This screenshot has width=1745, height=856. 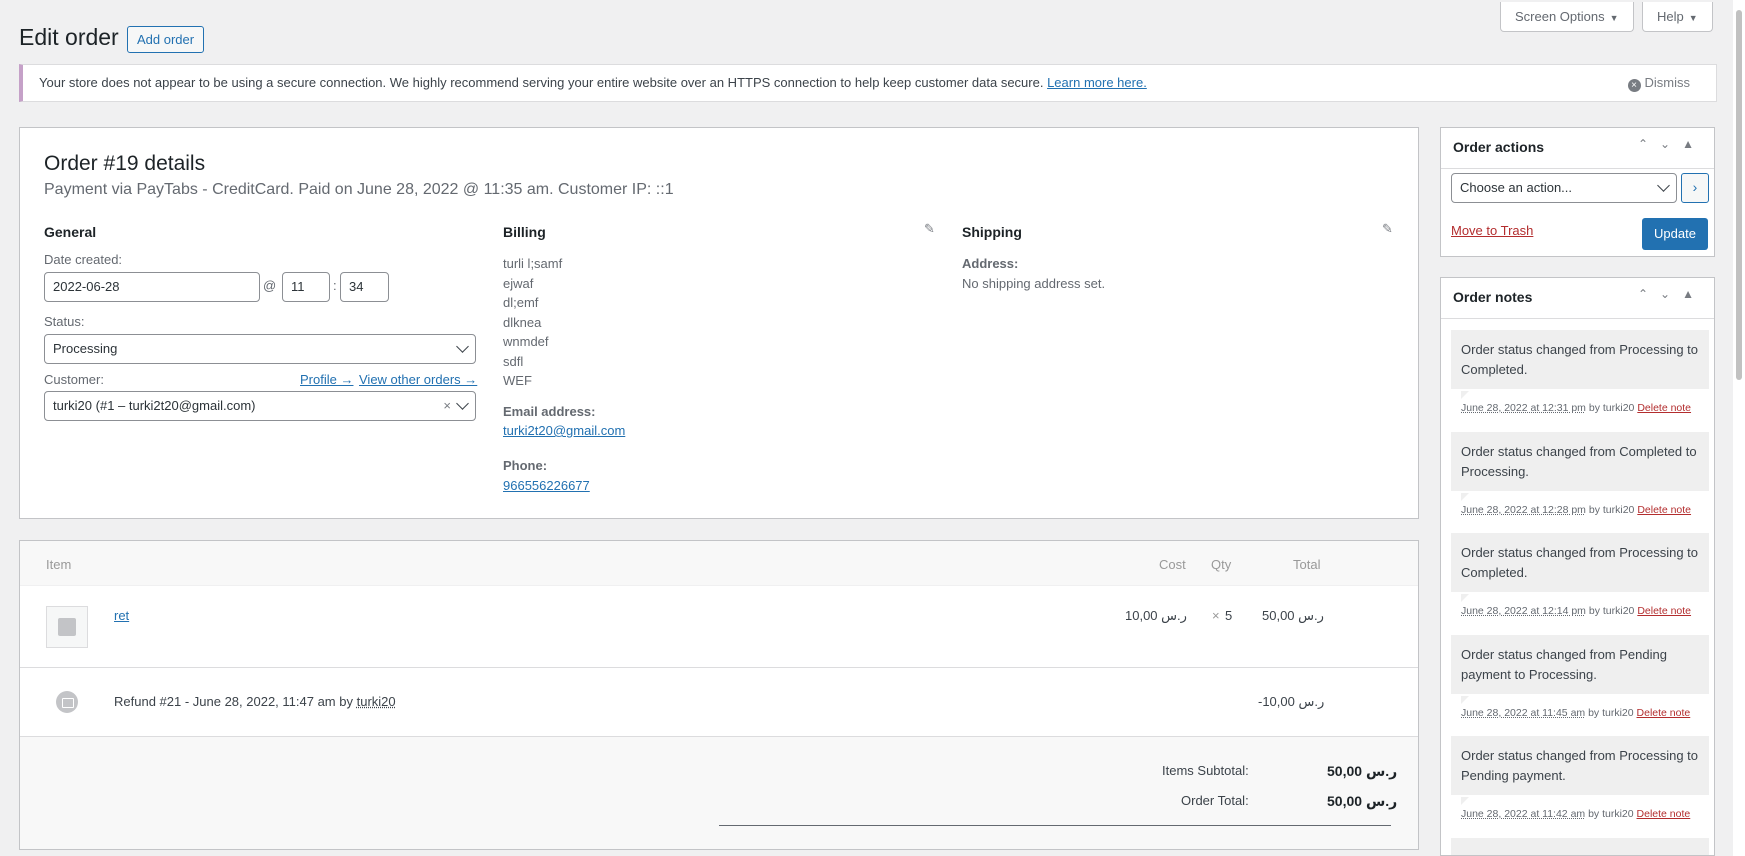 I want to click on dismiss-button: × Dismiss, so click(x=1659, y=83).